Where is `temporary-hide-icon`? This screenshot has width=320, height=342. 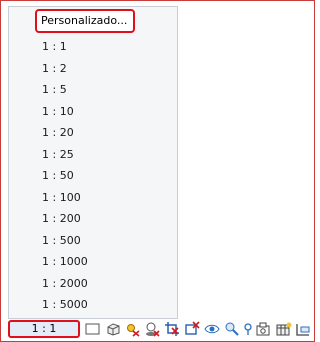 temporary-hide-icon is located at coordinates (212, 329).